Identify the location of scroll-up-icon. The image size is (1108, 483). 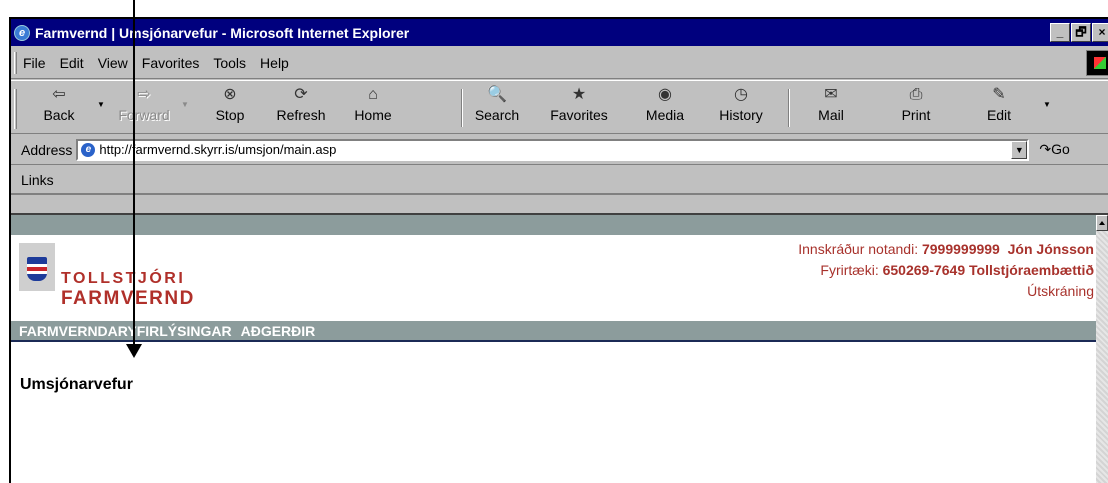
(1102, 223).